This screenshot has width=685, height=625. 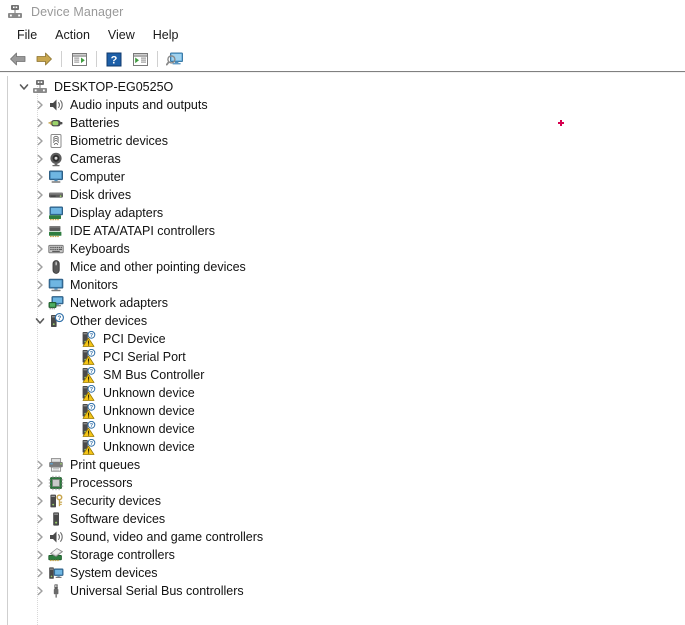 What do you see at coordinates (346, 321) in the screenshot?
I see `tree-item-other-devices: ? Other devices` at bounding box center [346, 321].